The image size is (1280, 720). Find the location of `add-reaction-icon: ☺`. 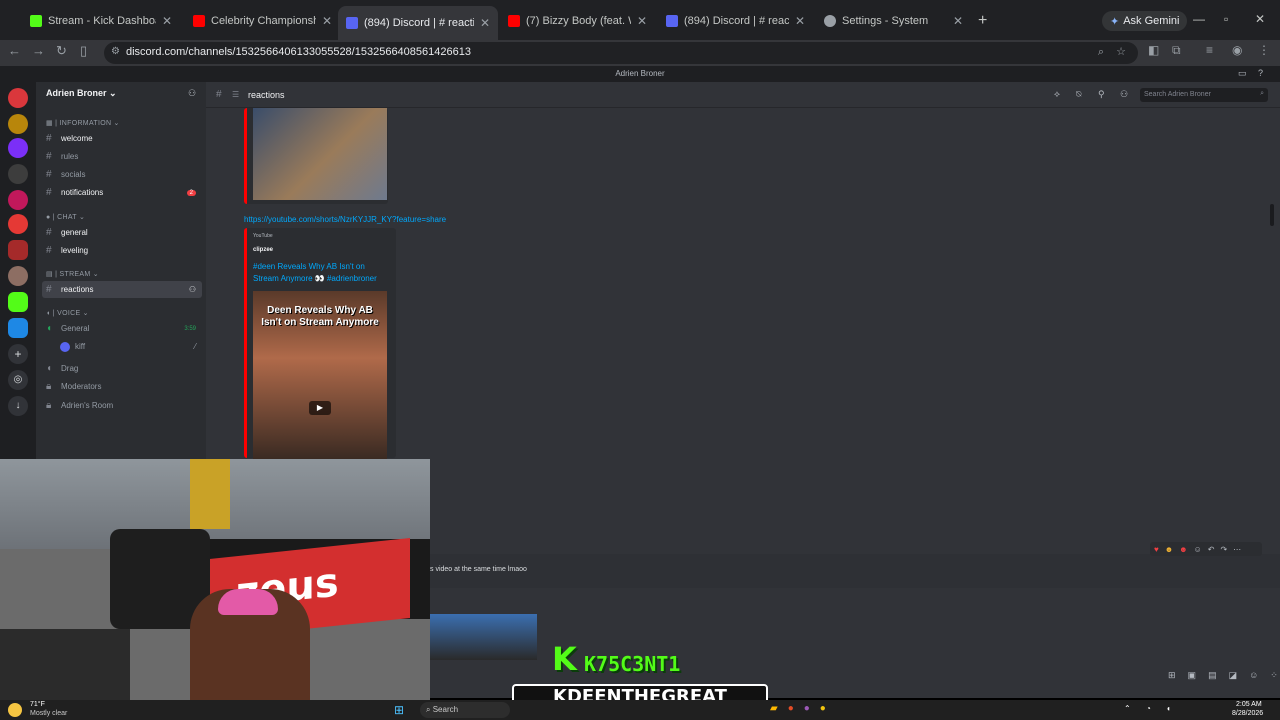

add-reaction-icon: ☺ is located at coordinates (1198, 549).